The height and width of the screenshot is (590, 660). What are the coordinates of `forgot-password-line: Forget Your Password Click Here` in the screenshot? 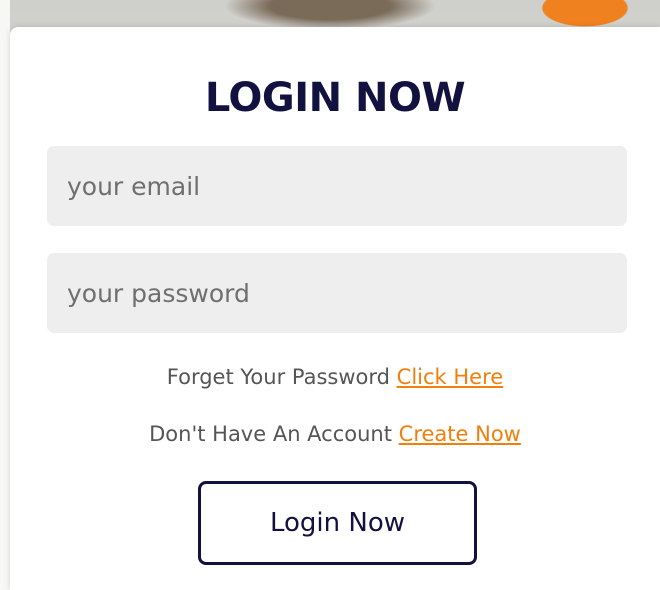 It's located at (335, 377).